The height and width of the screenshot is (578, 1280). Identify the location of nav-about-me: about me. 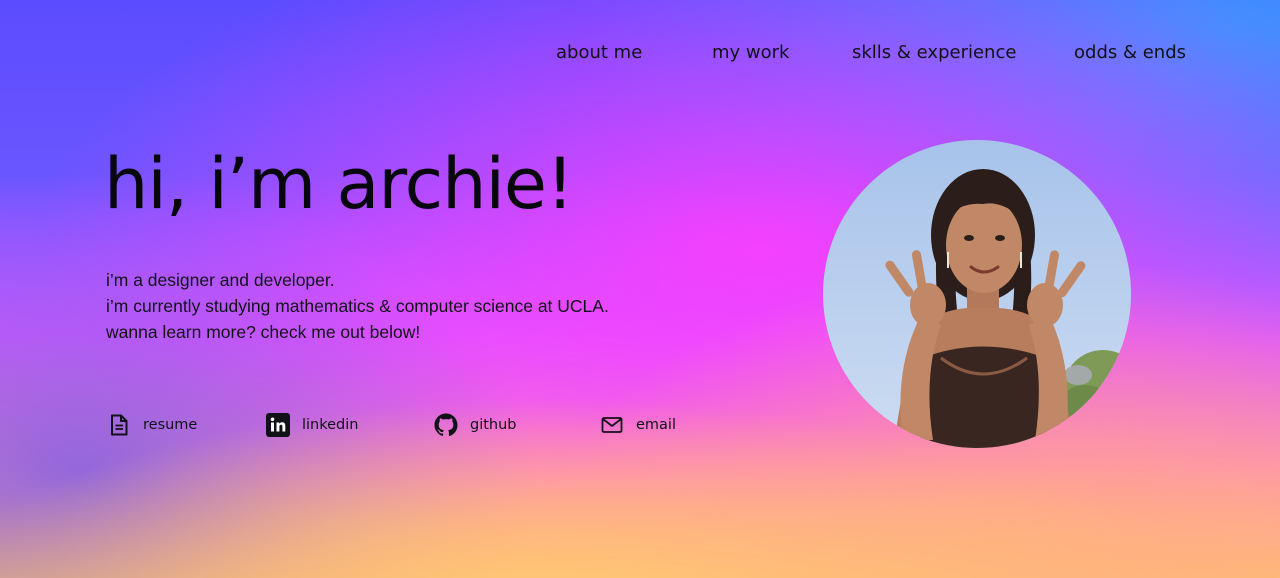
(599, 52).